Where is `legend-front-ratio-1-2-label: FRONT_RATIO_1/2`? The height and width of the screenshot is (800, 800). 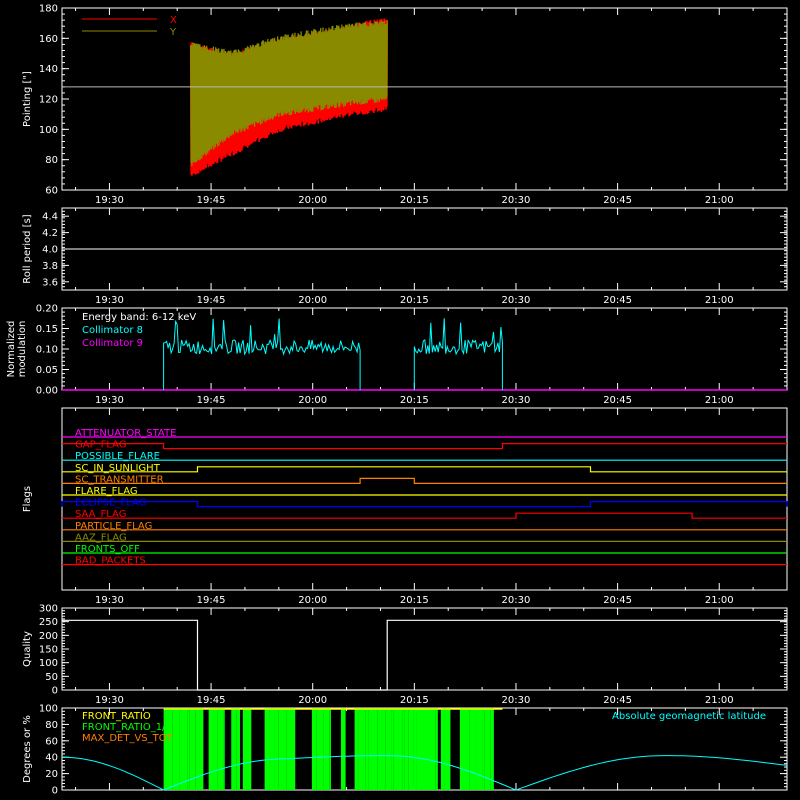
legend-front-ratio-1-2-label: FRONT_RATIO_1/2 is located at coordinates (127, 727).